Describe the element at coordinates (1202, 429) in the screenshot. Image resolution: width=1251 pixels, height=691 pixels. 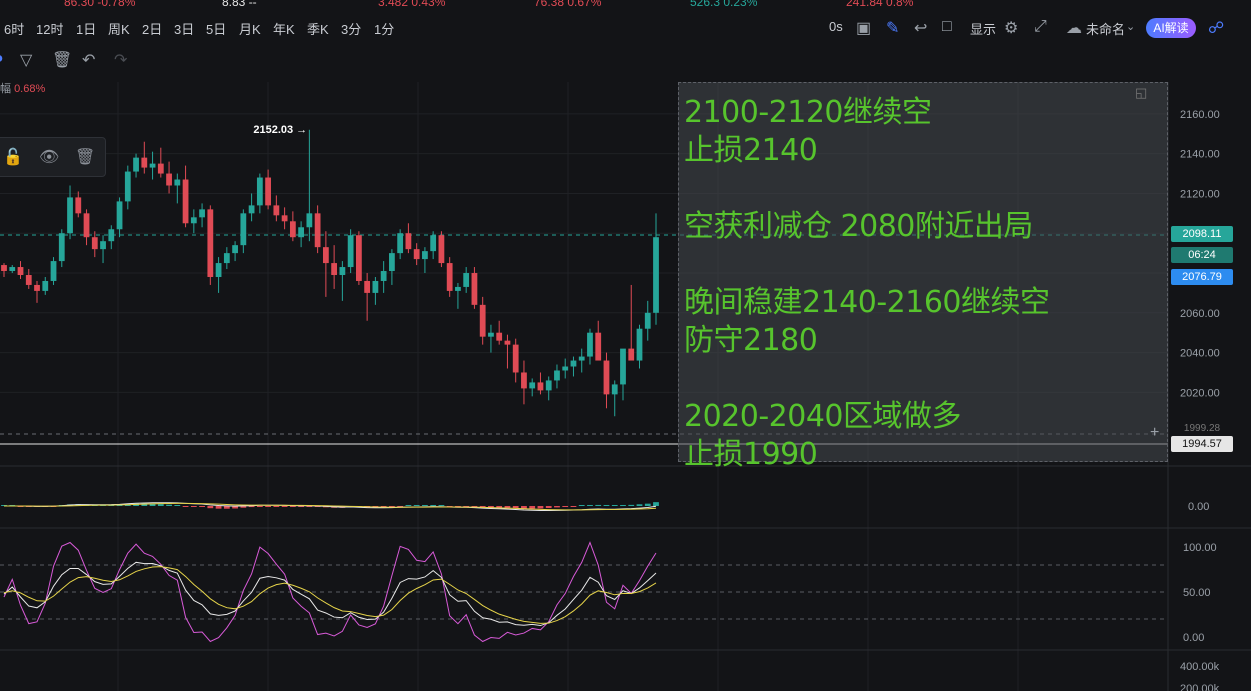
I see `partial-price-tag: 1999.28` at that location.